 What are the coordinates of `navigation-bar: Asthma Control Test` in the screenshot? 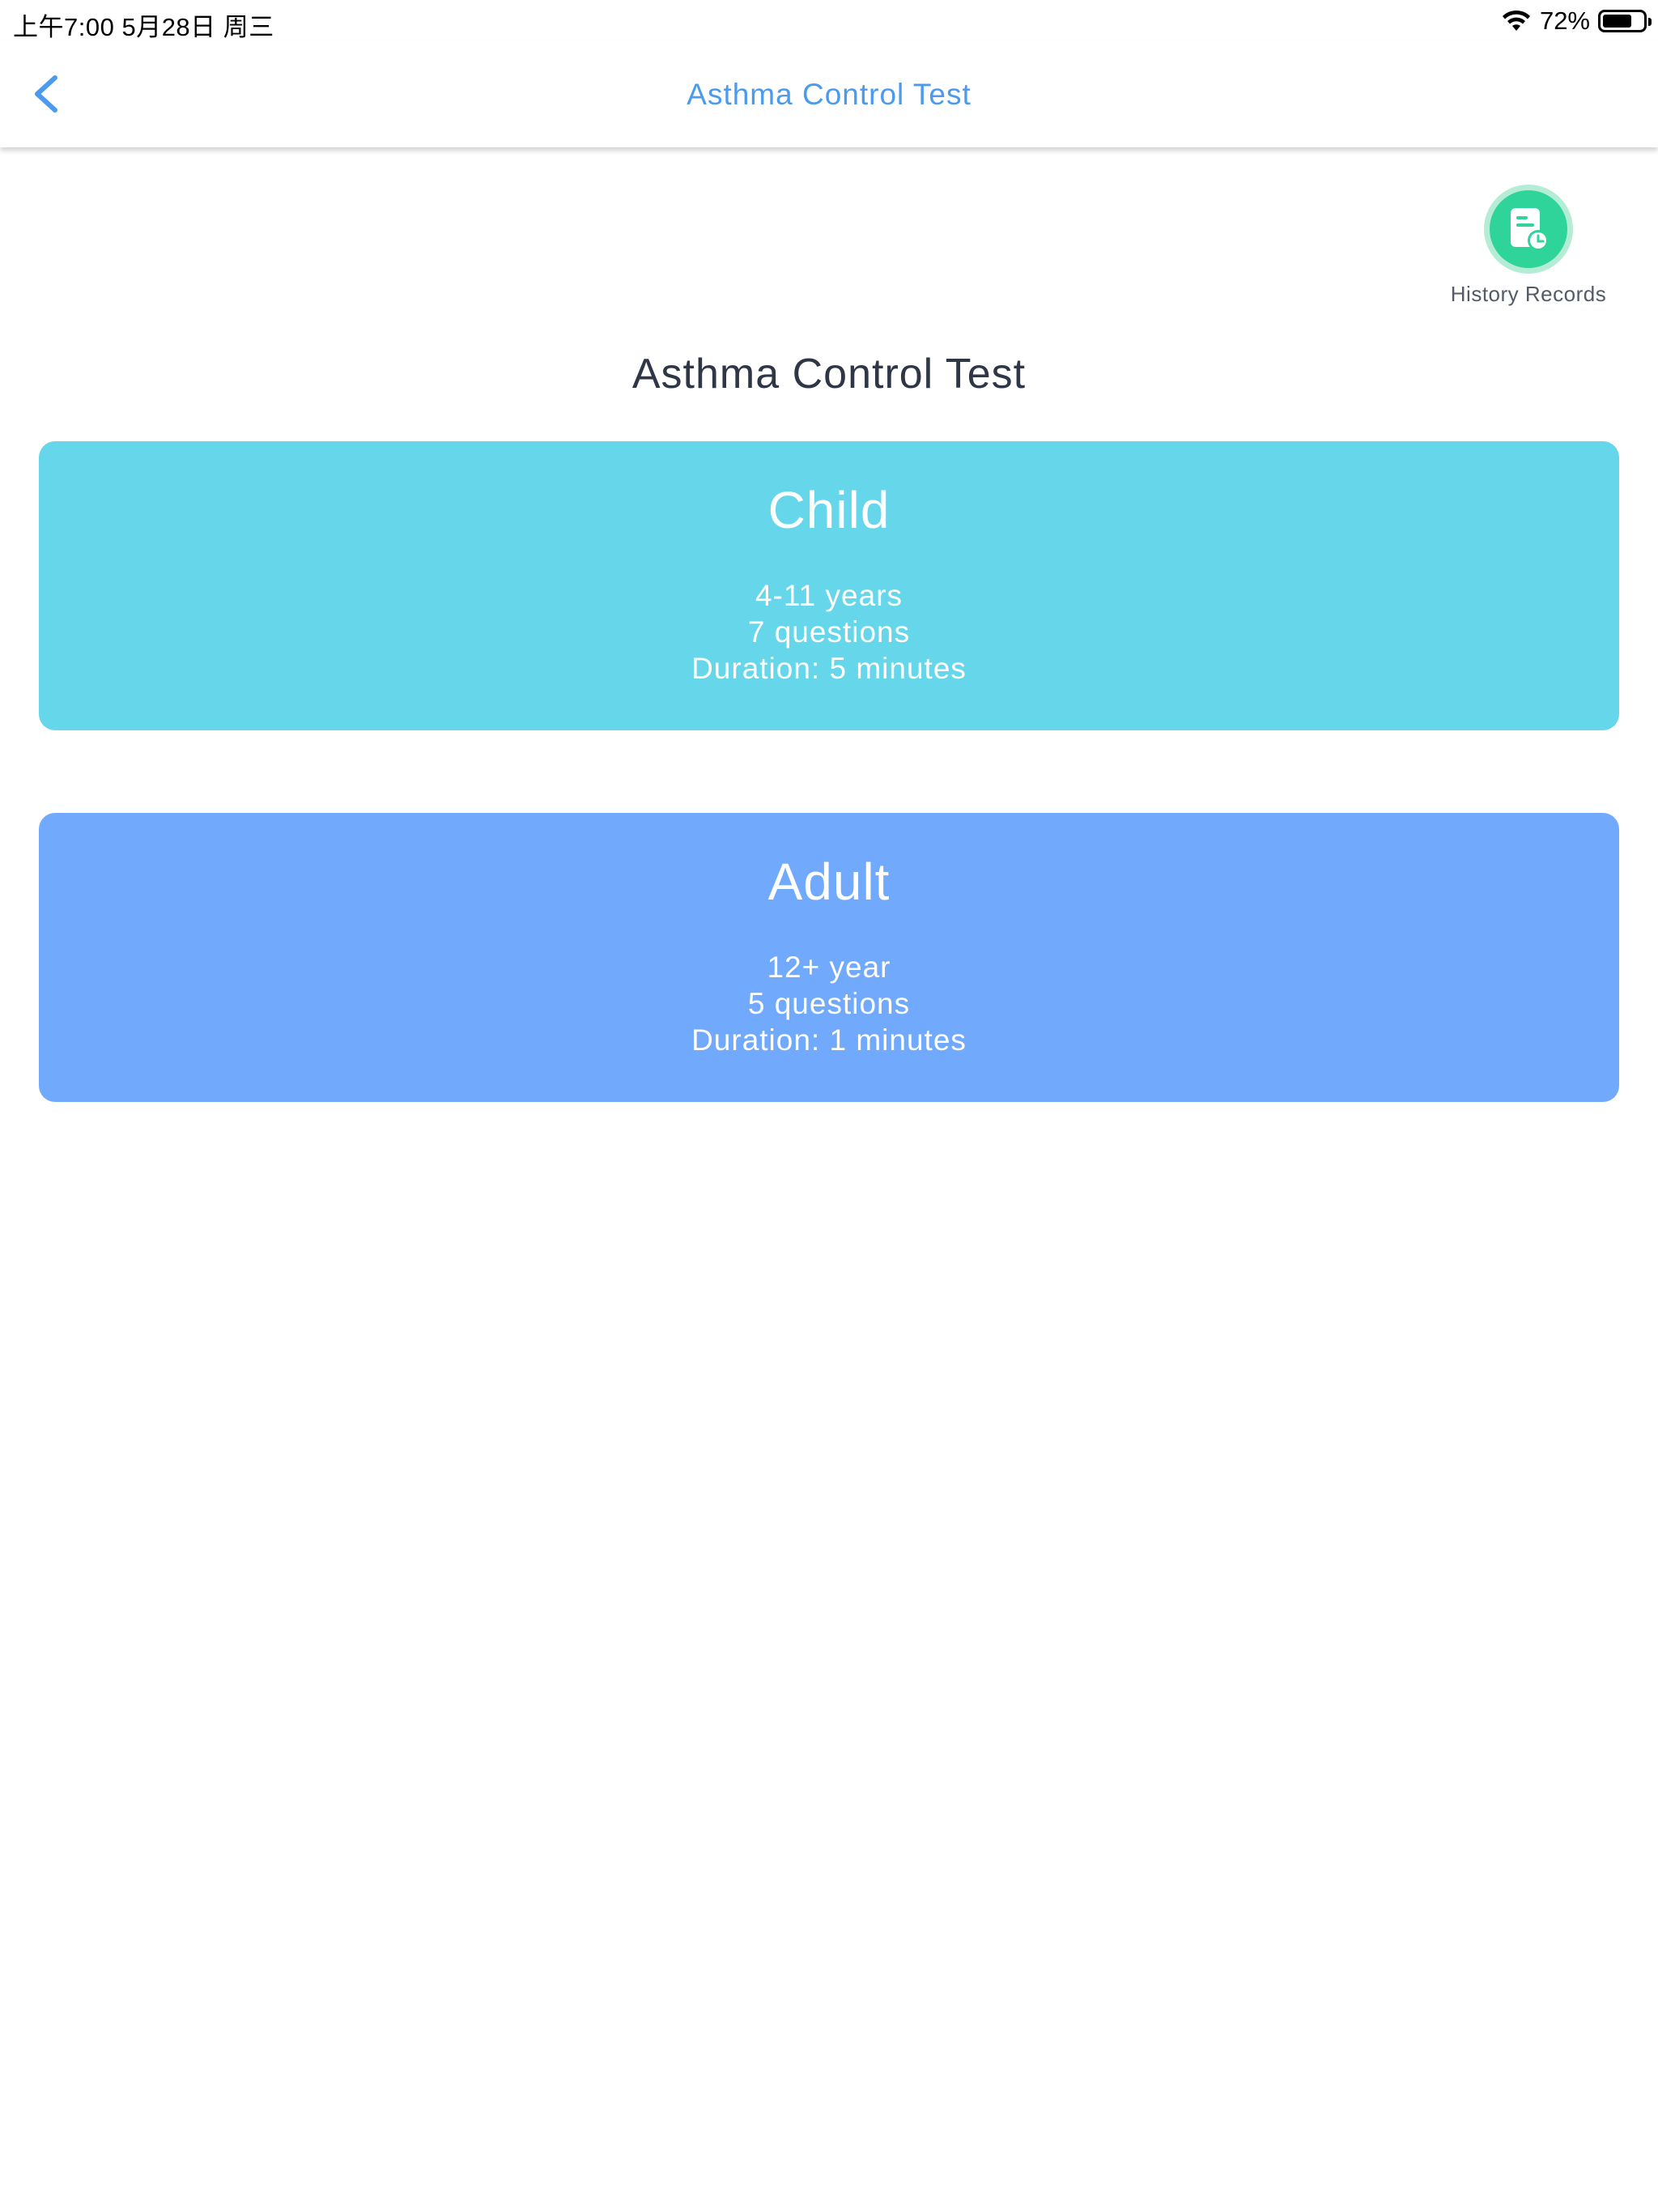 It's located at (829, 94).